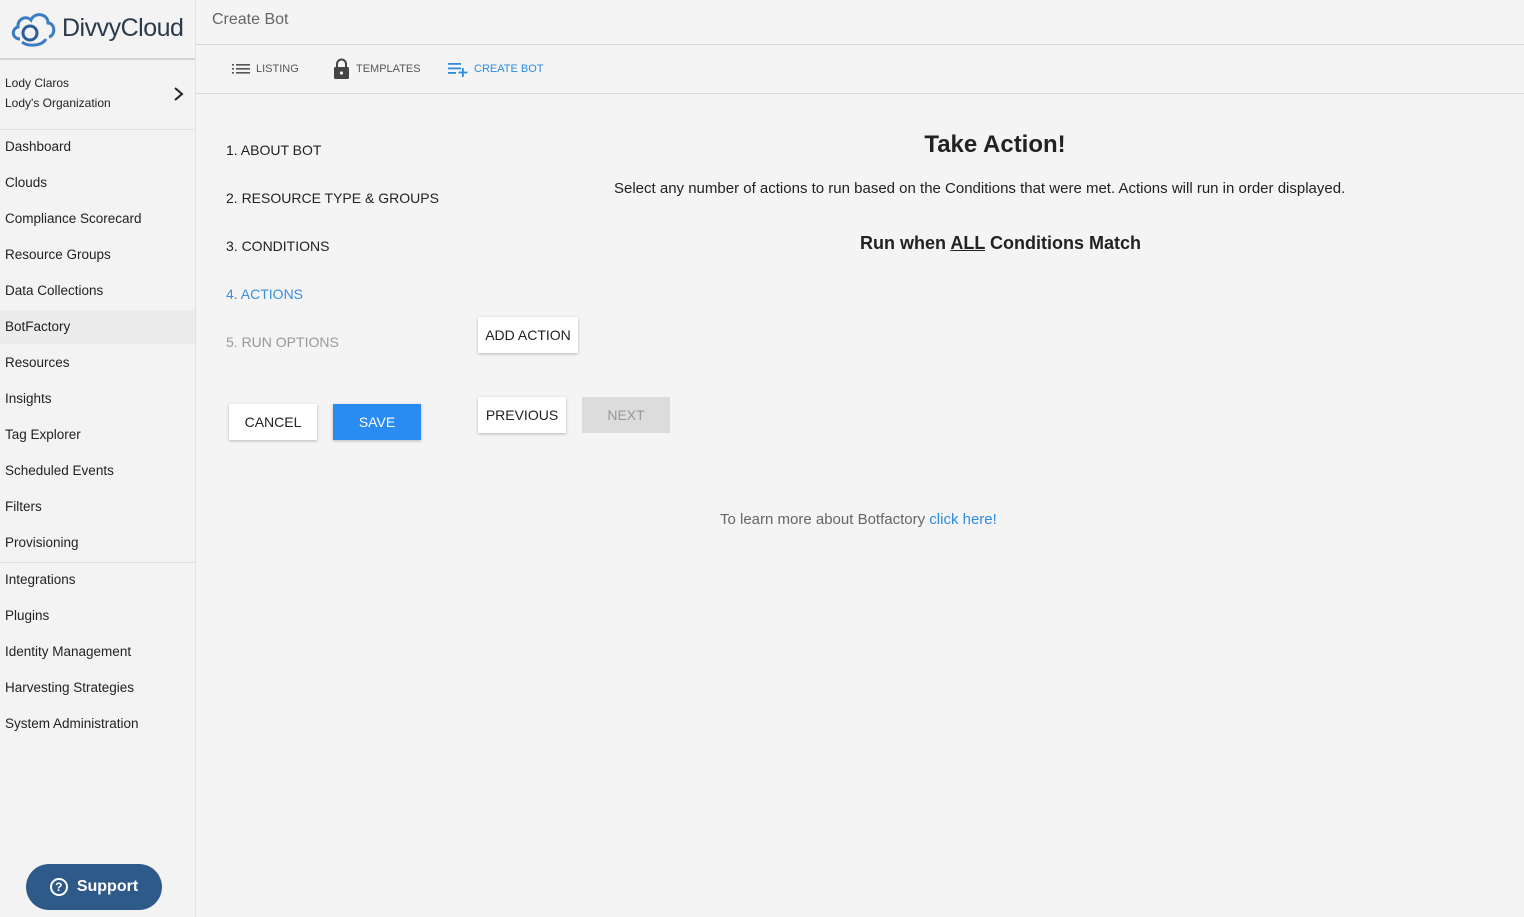  What do you see at coordinates (123, 27) in the screenshot?
I see `brand-name: DivvyCloud` at bounding box center [123, 27].